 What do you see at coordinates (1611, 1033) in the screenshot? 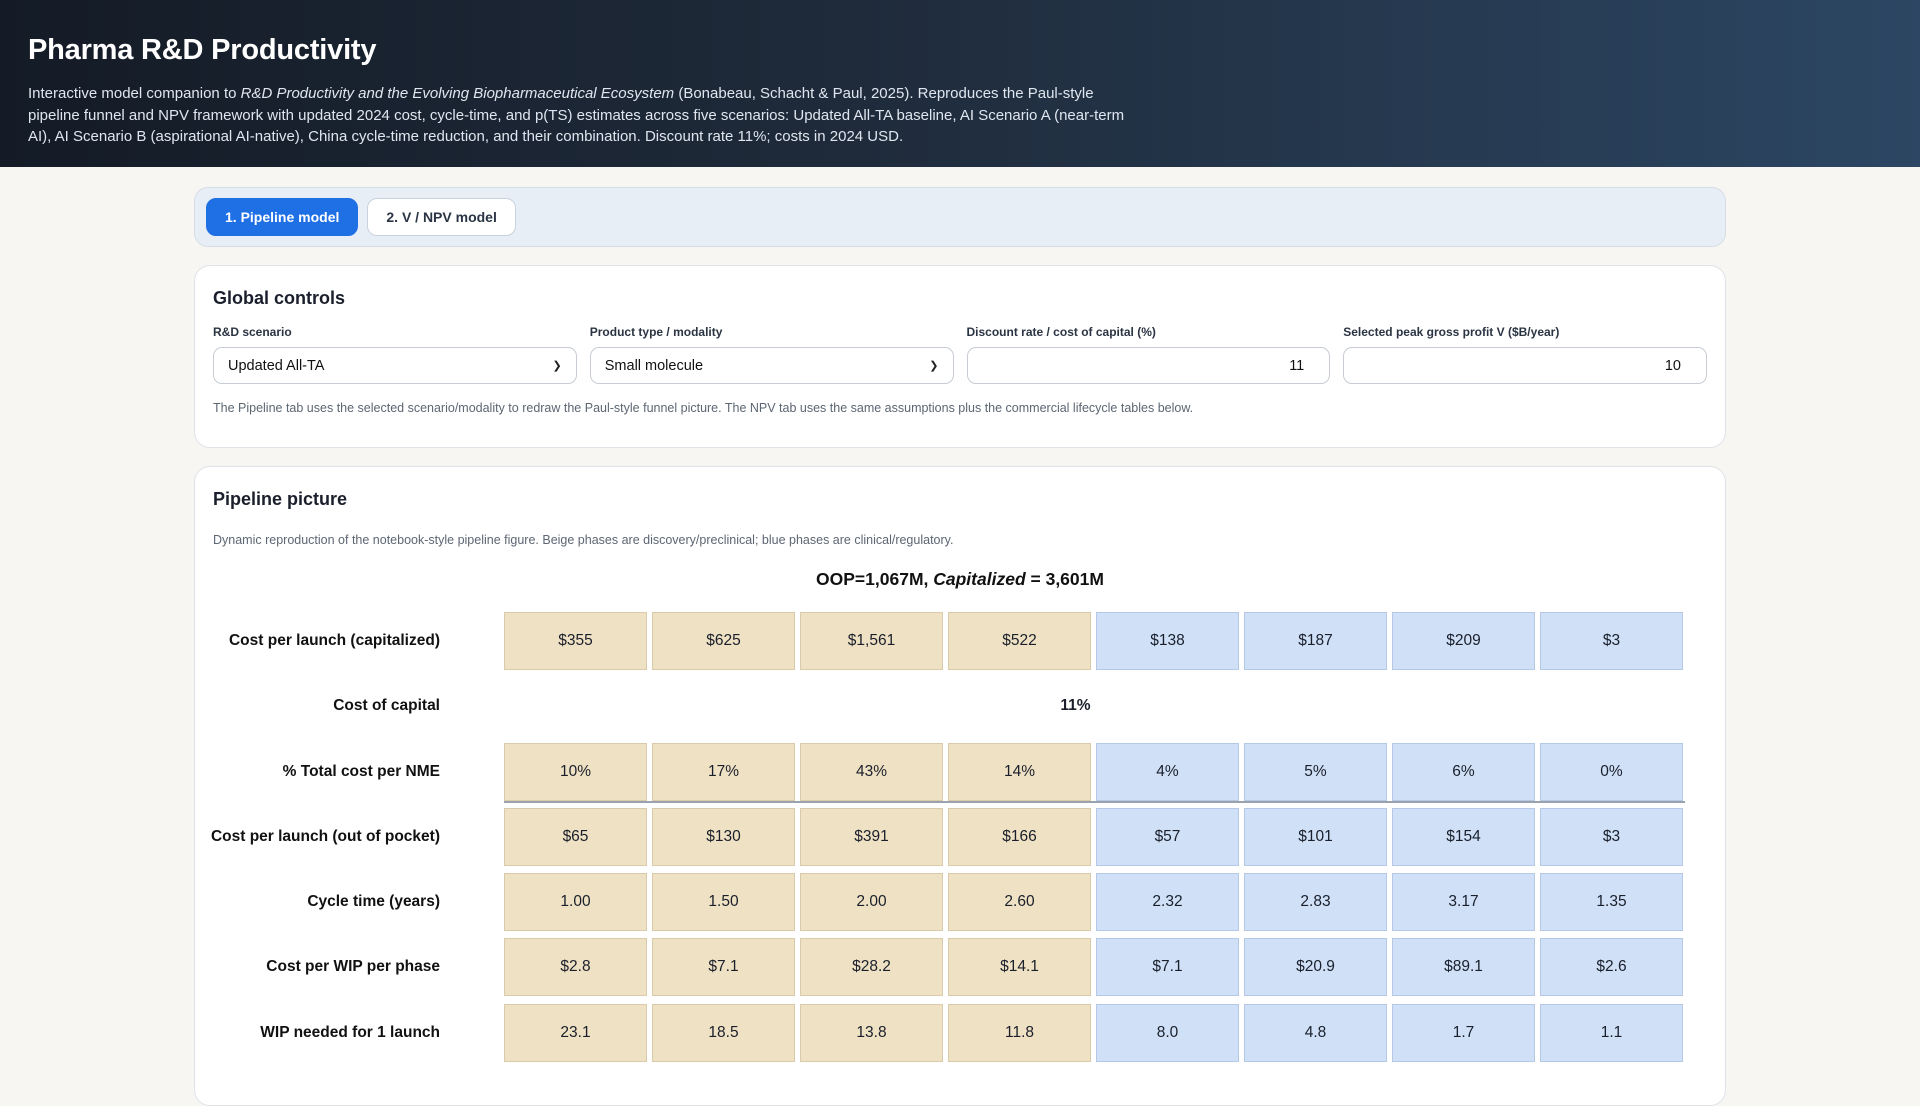
I see `phase-cell: 1.1` at bounding box center [1611, 1033].